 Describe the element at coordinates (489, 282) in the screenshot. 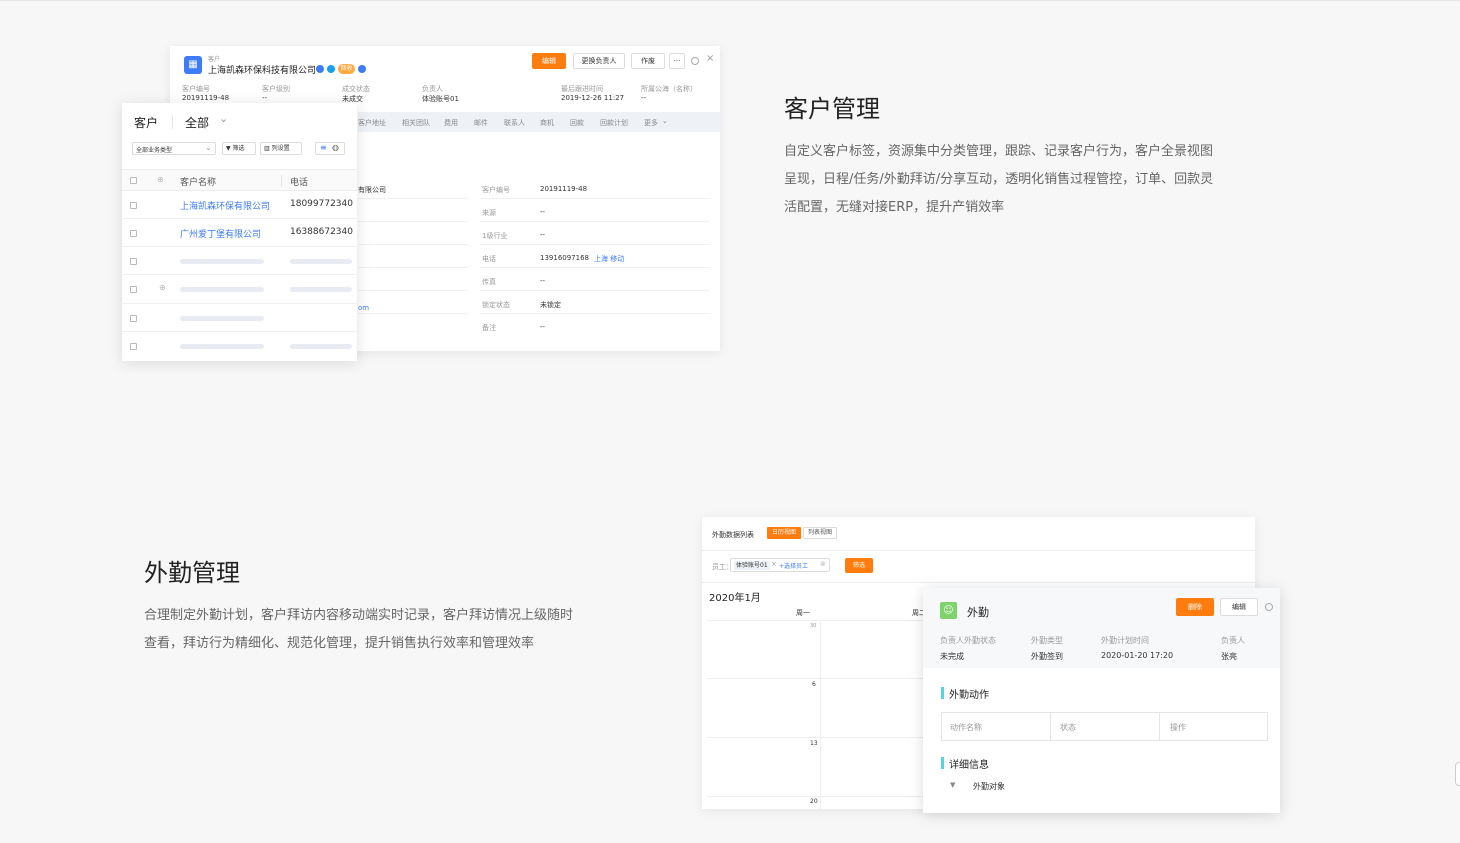

I see `field-label: 传真` at that location.